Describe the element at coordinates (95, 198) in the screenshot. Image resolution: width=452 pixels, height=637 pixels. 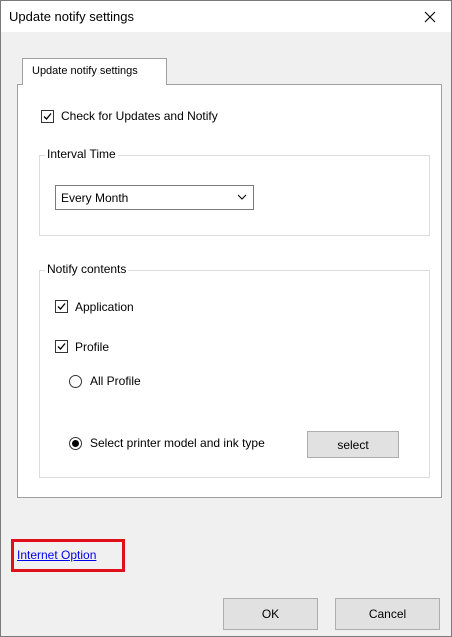
I see `interval-selected-value: Every Month` at that location.